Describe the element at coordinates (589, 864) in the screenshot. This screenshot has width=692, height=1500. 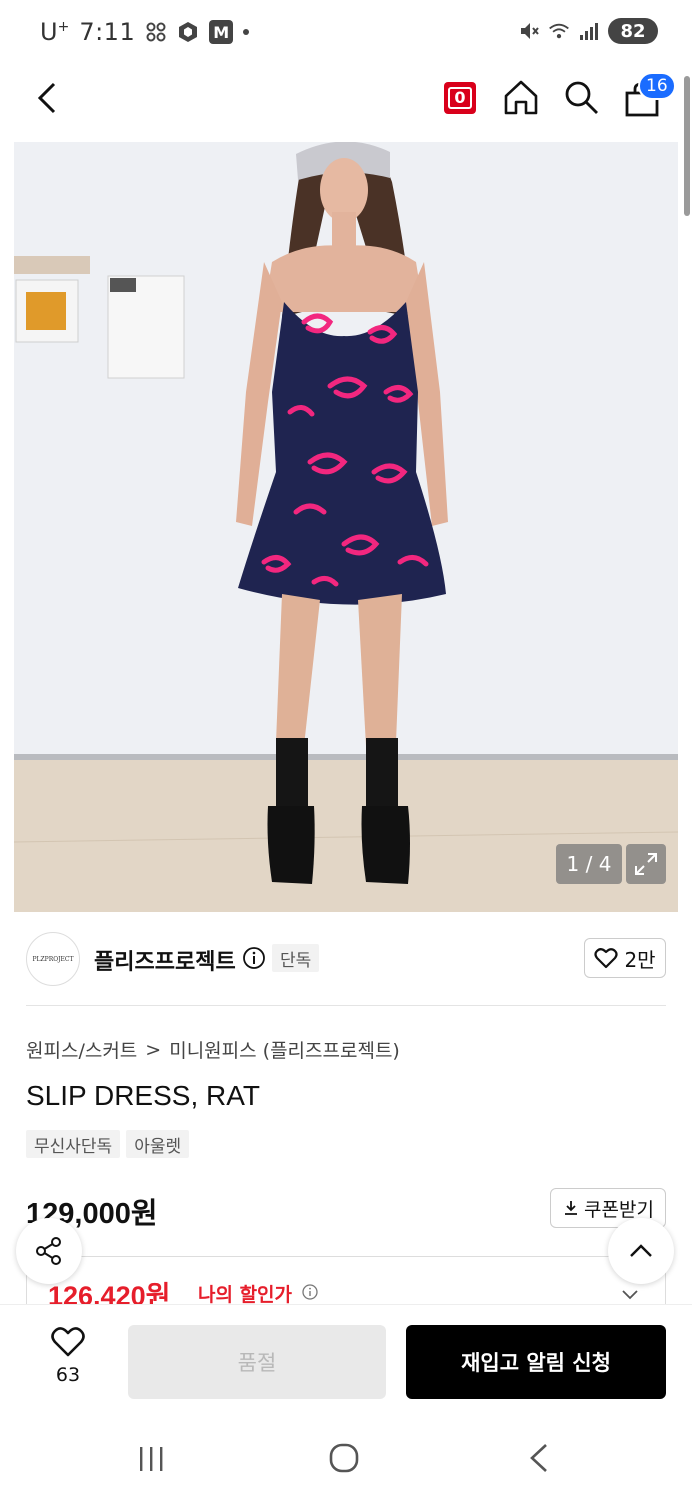
I see `image-counter: 1 / 4` at that location.